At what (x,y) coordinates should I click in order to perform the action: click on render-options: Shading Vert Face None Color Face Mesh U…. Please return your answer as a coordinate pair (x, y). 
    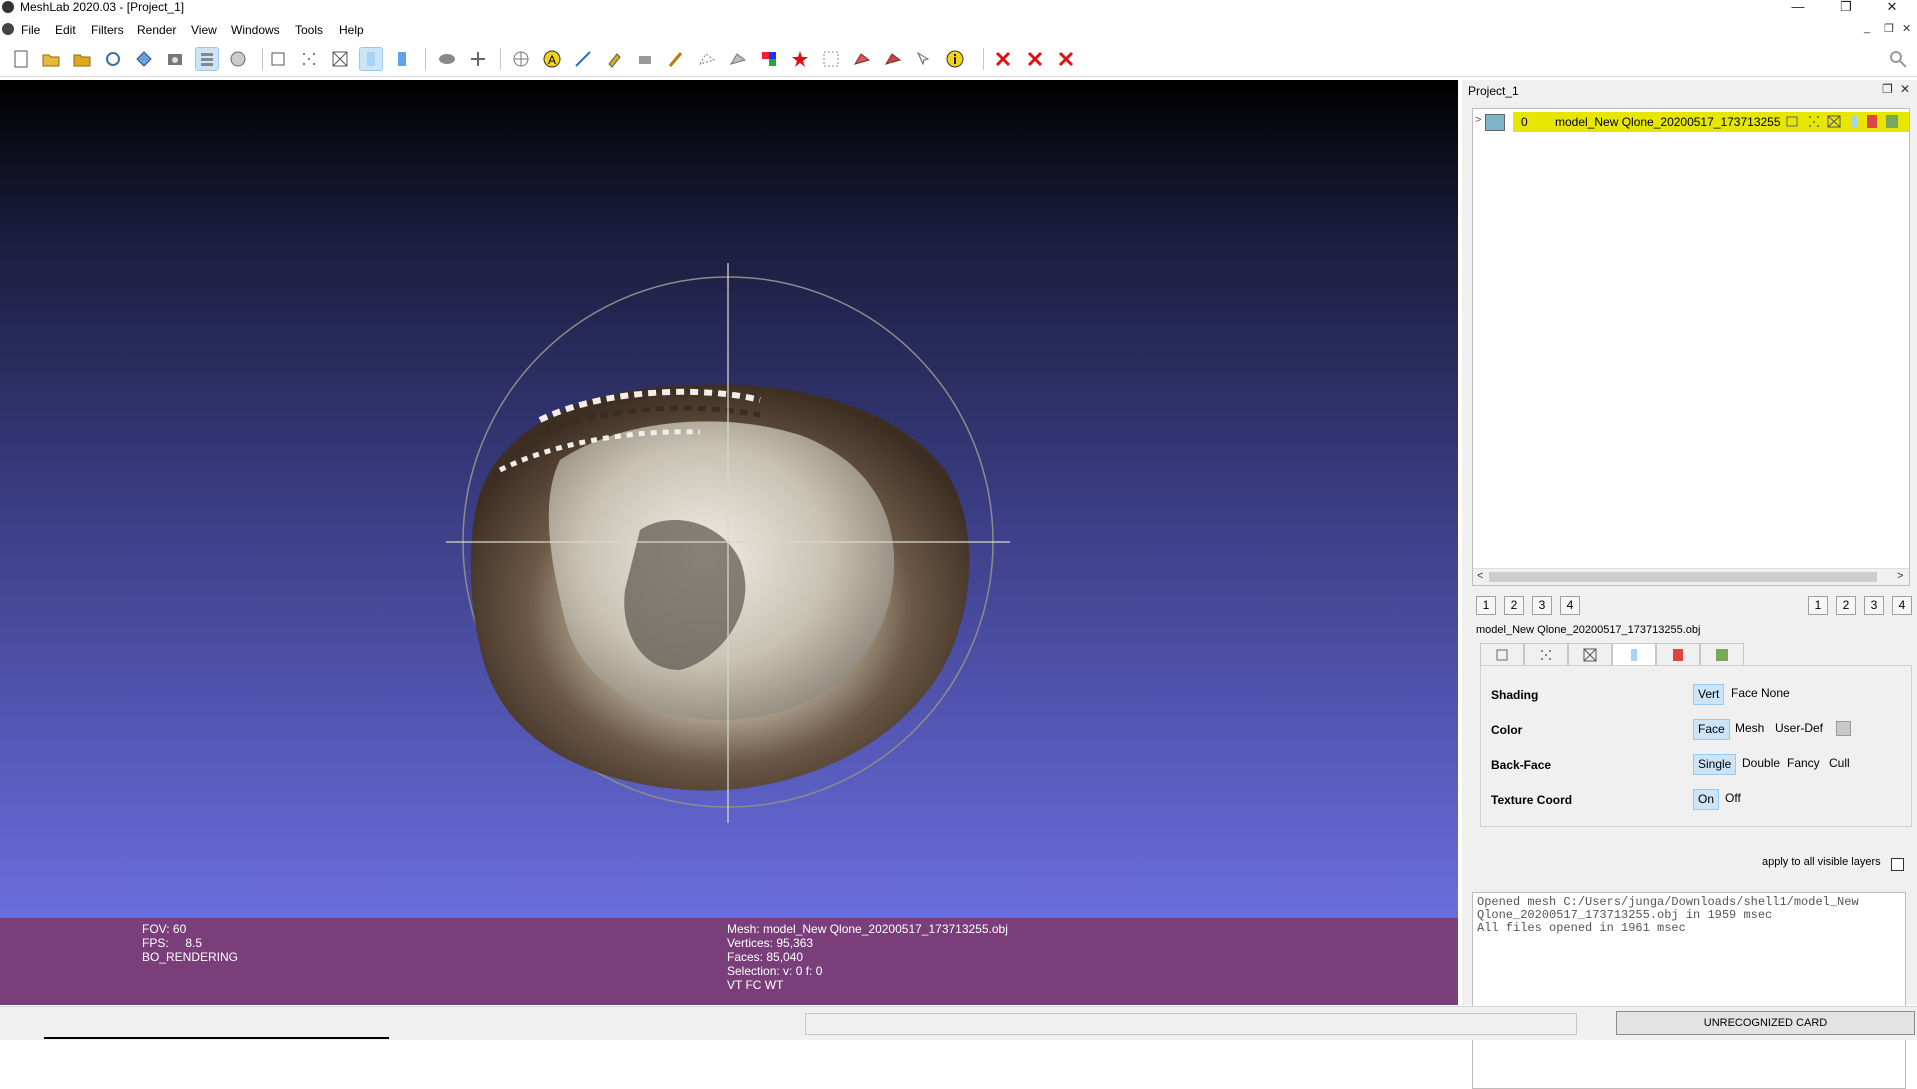
    Looking at the image, I should click on (1696, 746).